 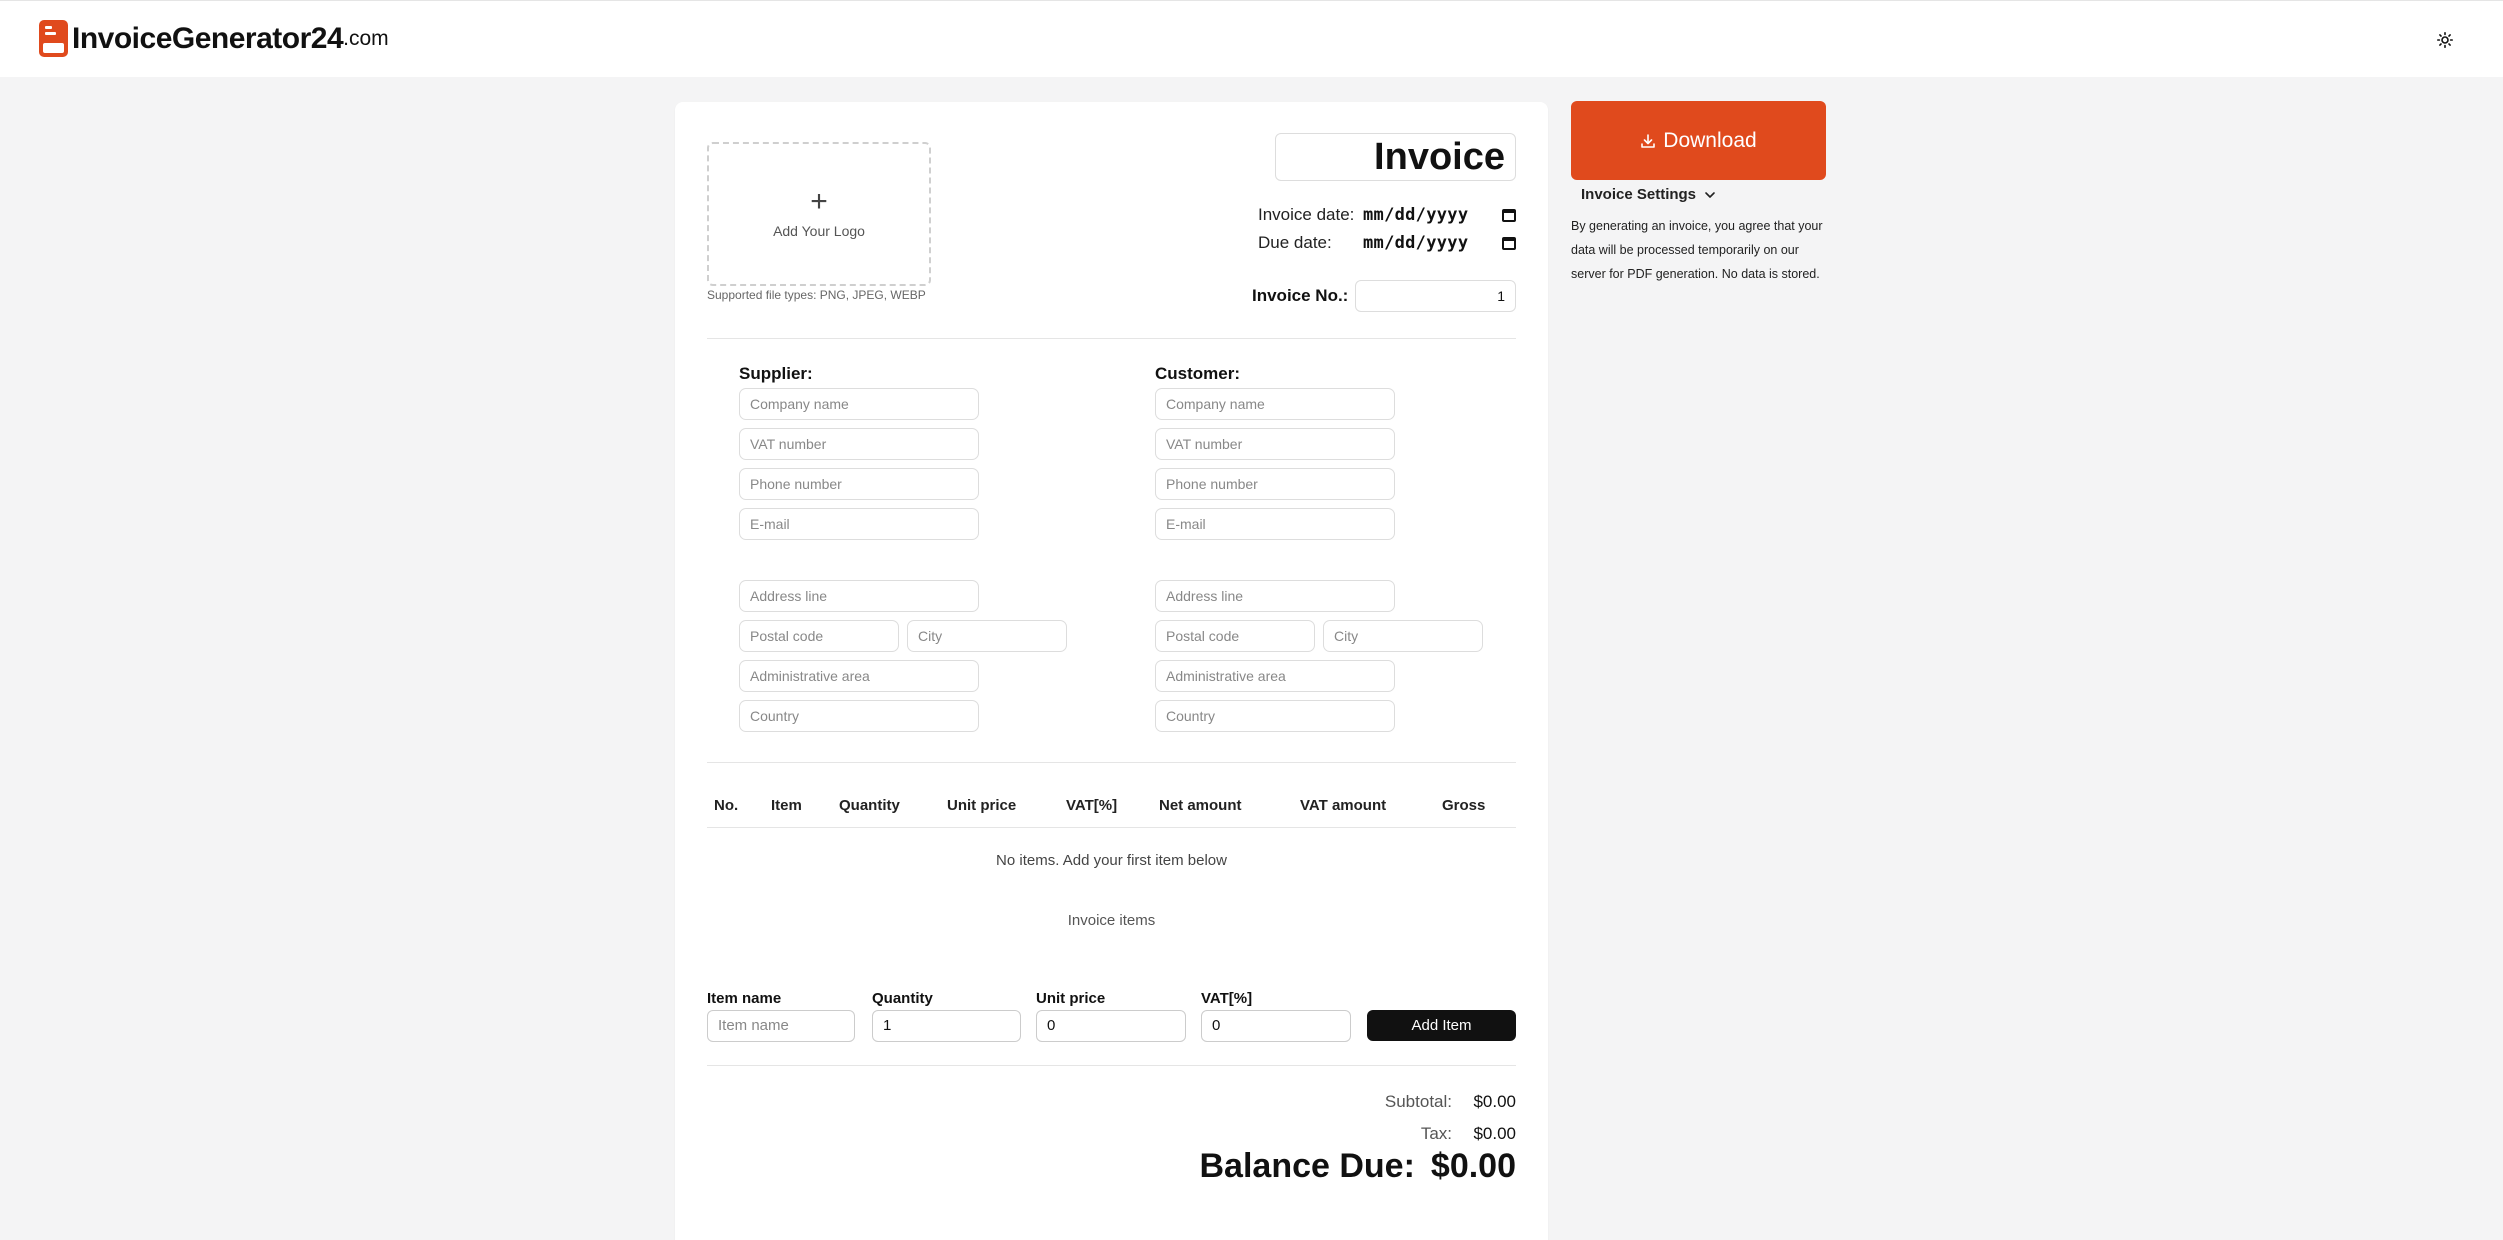 I want to click on customer-vat-input: VAT number, so click(x=1275, y=444).